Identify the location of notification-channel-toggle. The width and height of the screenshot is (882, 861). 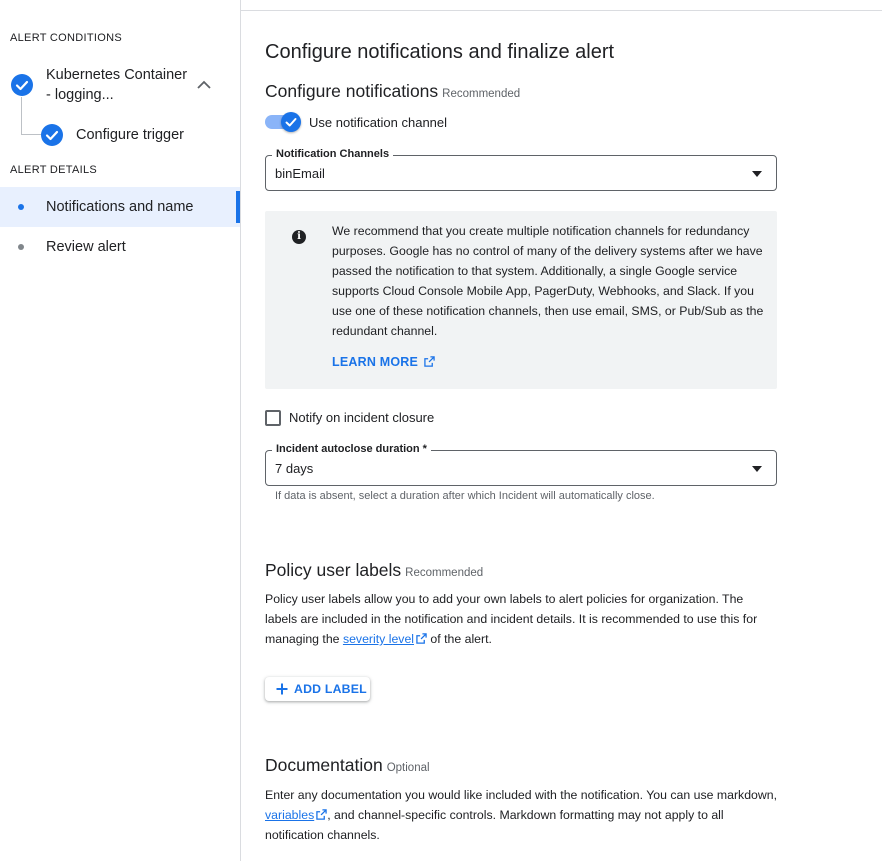
(283, 122).